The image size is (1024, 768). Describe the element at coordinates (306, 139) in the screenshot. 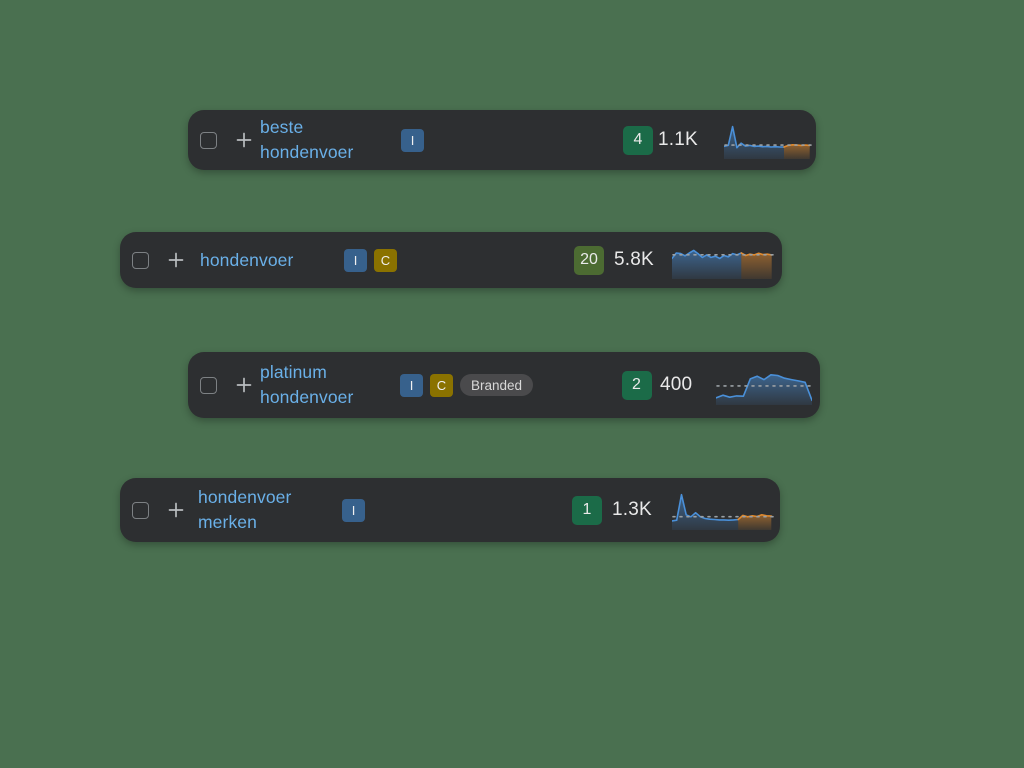

I see `keyword-link: beste hondenvoer` at that location.